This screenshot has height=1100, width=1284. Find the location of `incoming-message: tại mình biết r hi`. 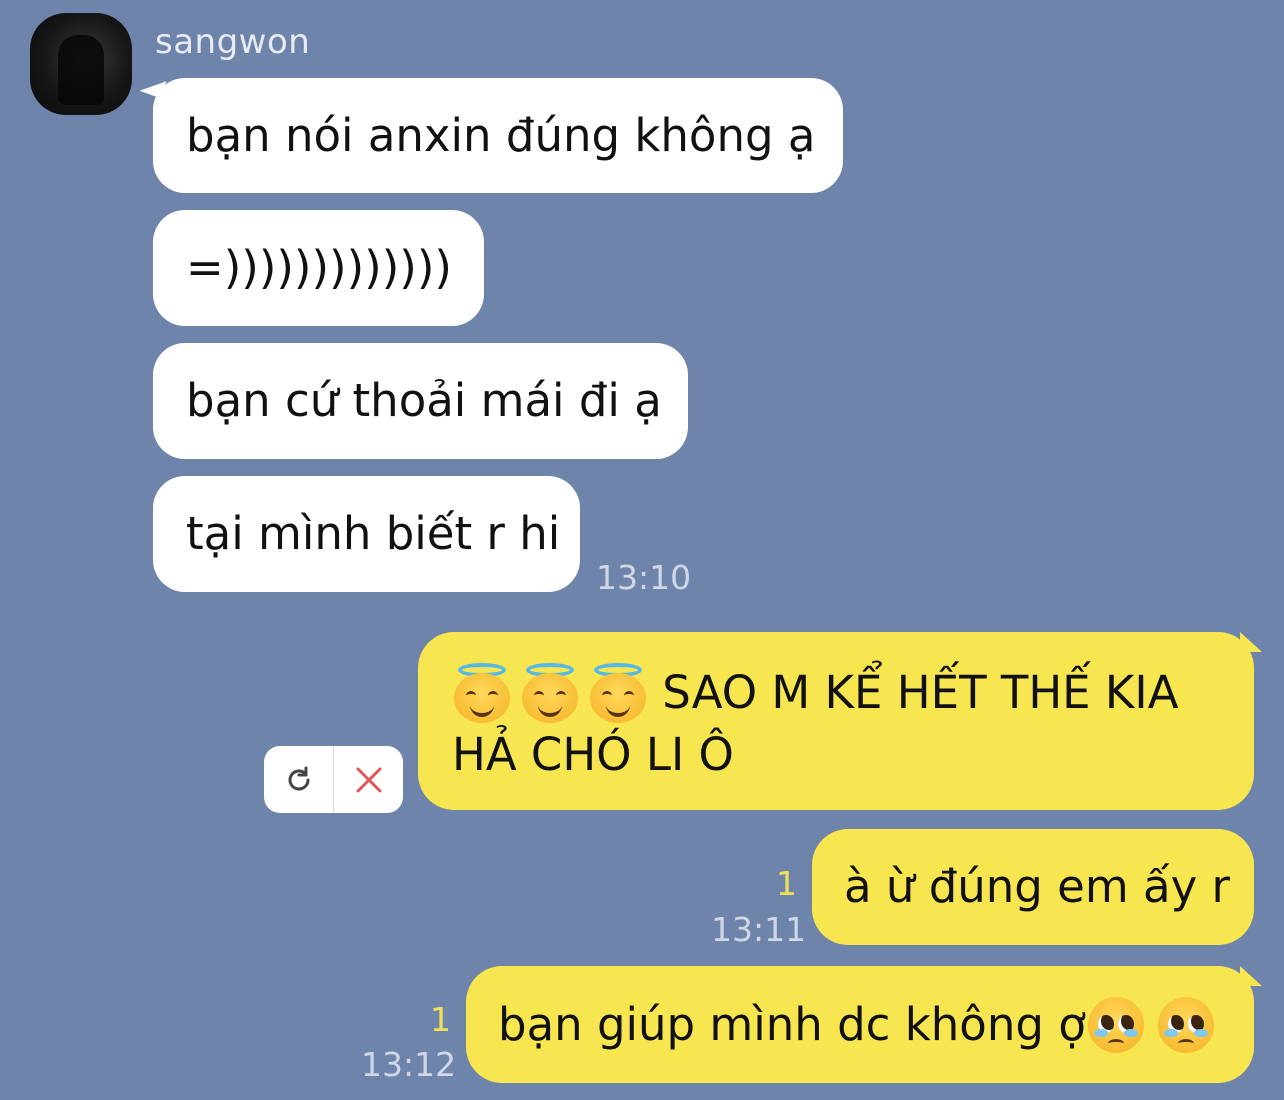

incoming-message: tại mình biết r hi is located at coordinates (366, 534).